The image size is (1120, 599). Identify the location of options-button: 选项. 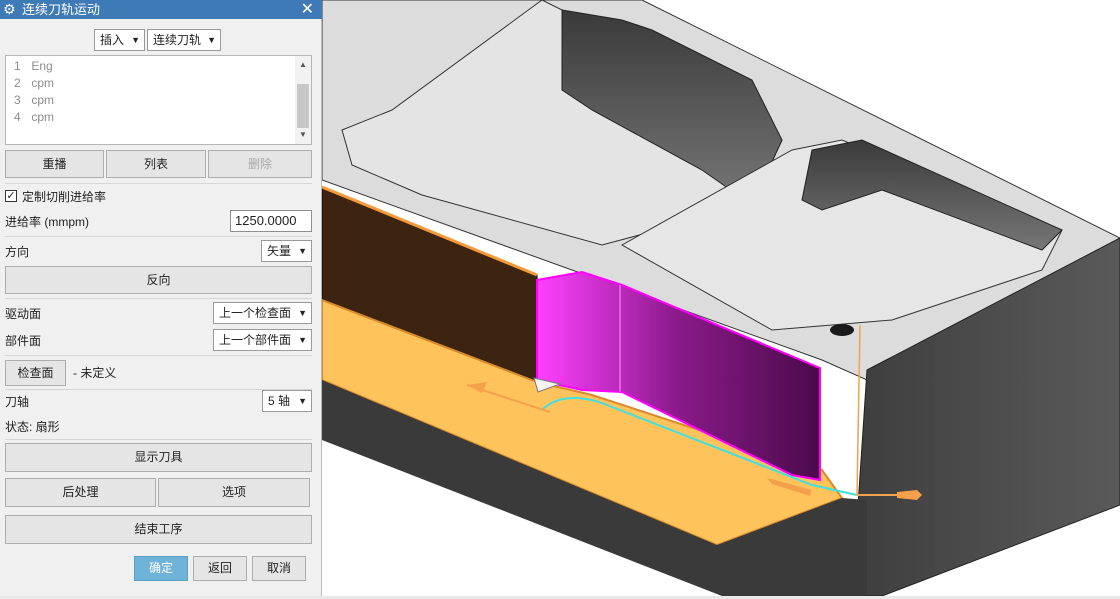
(234, 492).